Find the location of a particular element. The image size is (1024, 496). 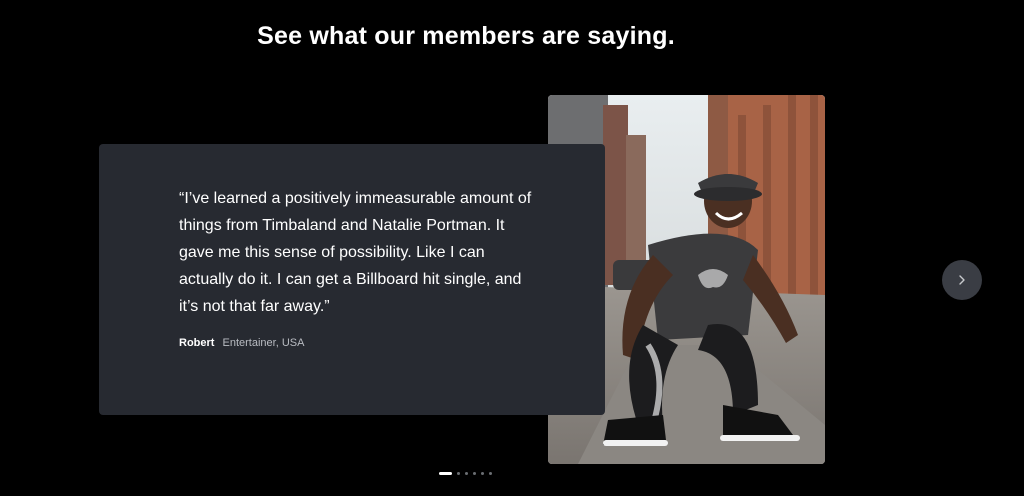

section-heading: See what our members are saying. is located at coordinates (466, 36).